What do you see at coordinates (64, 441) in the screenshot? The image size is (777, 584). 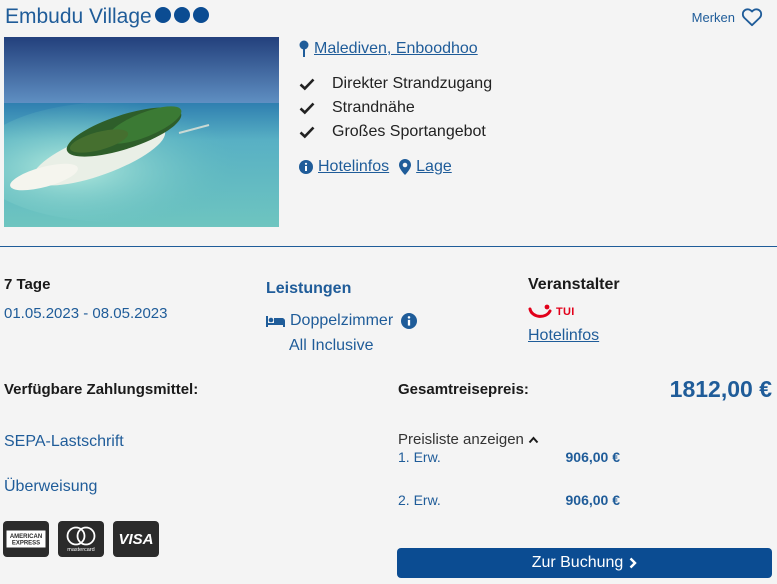 I see `payment-method-sepa: SEPA-Lastschrift` at bounding box center [64, 441].